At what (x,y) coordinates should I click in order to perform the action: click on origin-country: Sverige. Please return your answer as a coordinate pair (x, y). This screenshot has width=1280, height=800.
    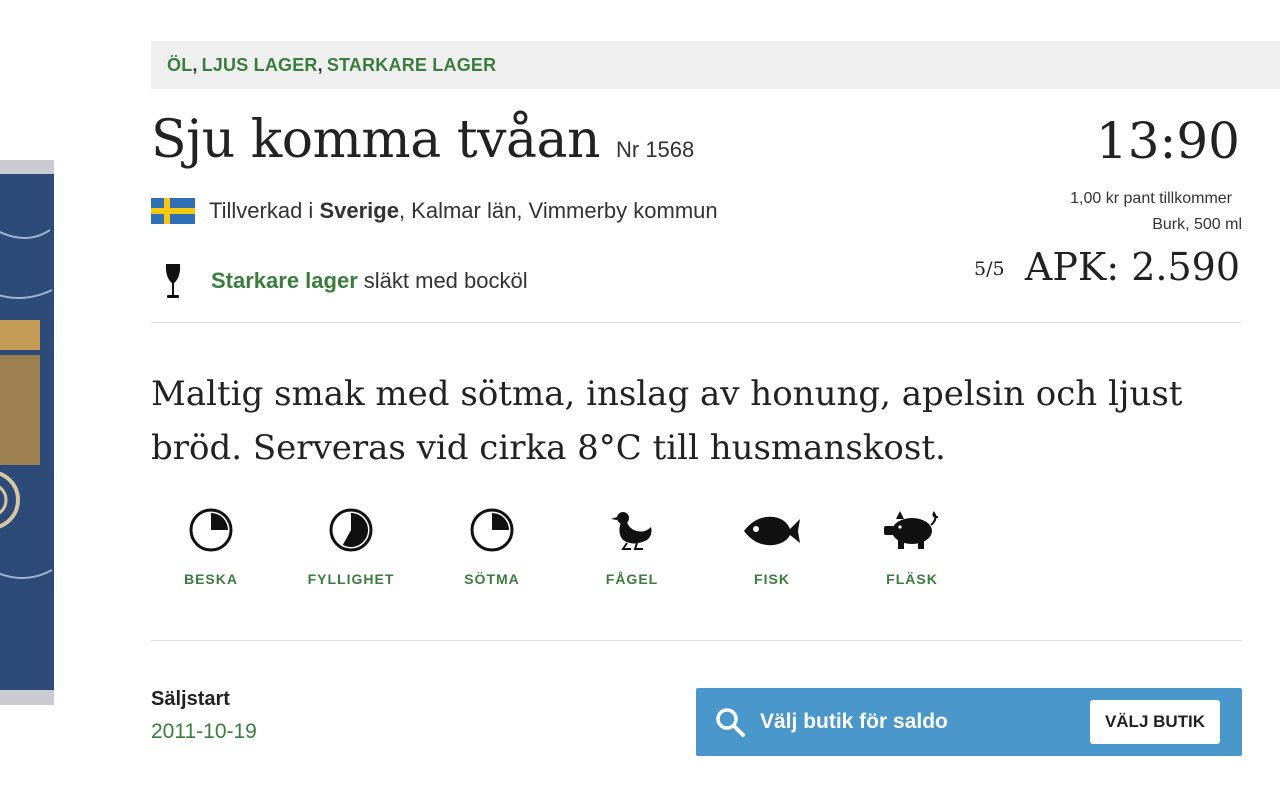
    Looking at the image, I should click on (359, 210).